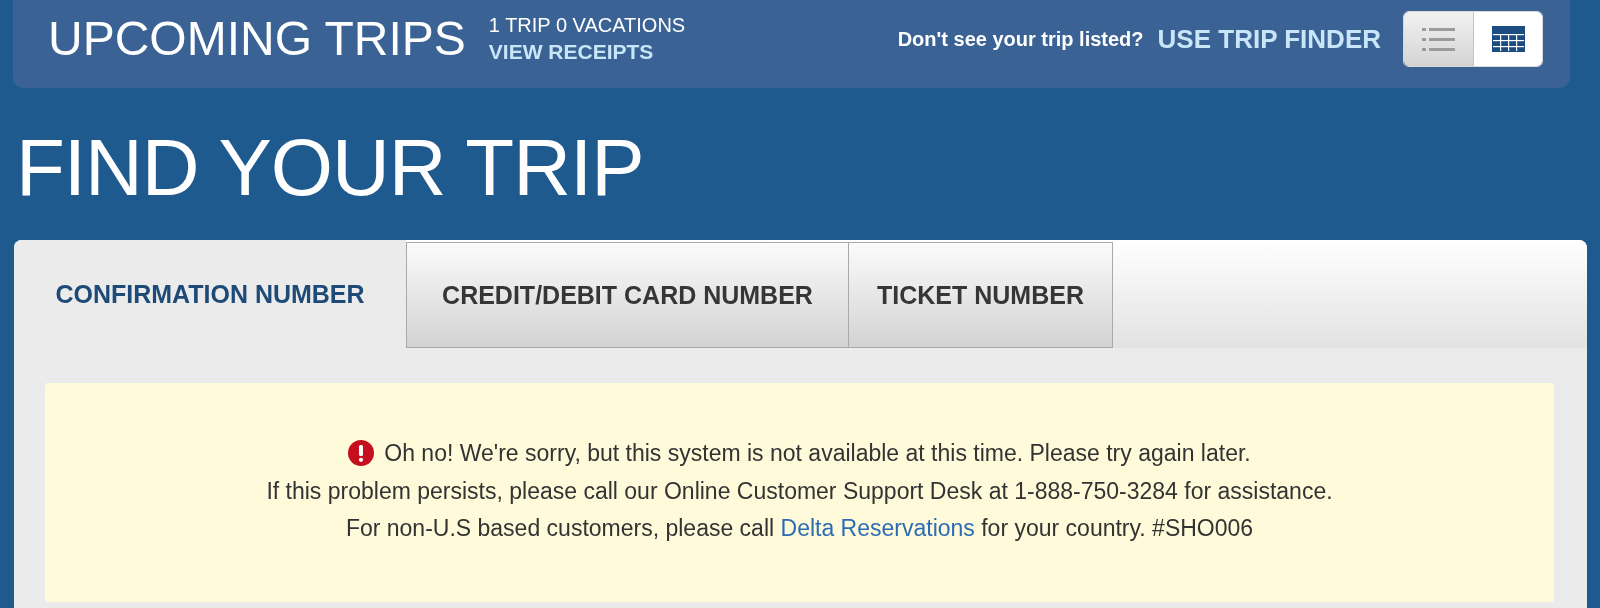 This screenshot has width=1600, height=608. I want to click on upcoming-trips-title: UPCOMING TRIPS, so click(257, 39).